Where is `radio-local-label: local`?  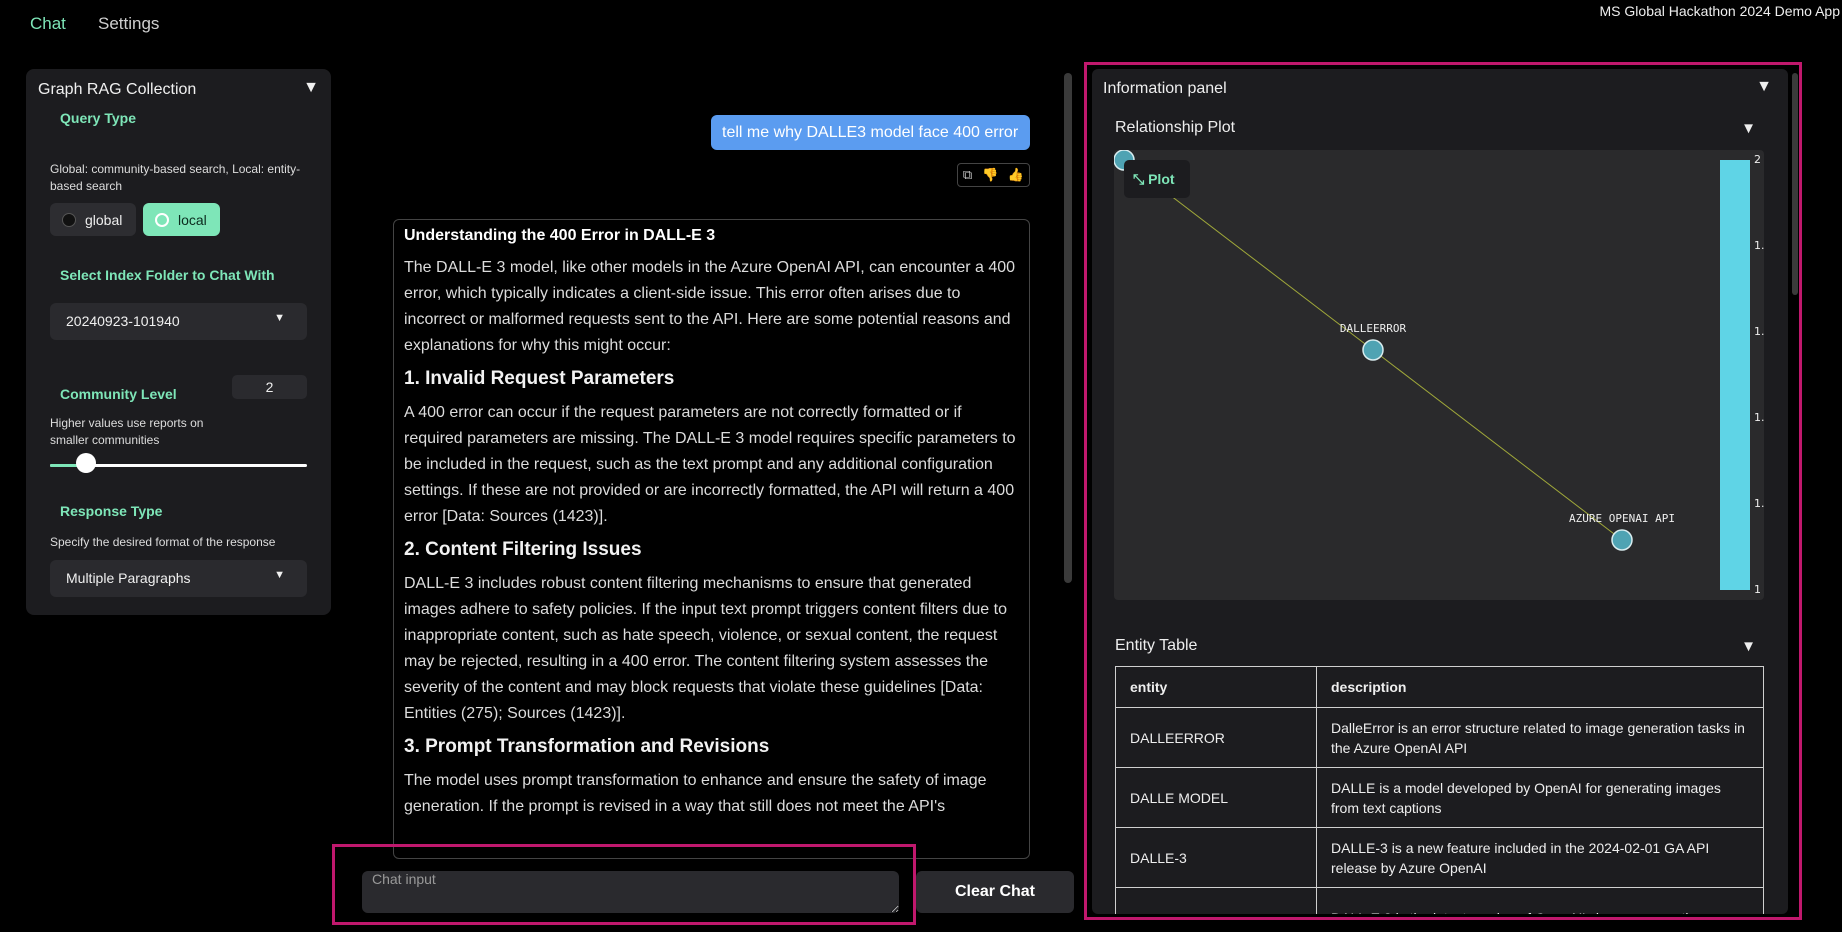
radio-local-label: local is located at coordinates (192, 219).